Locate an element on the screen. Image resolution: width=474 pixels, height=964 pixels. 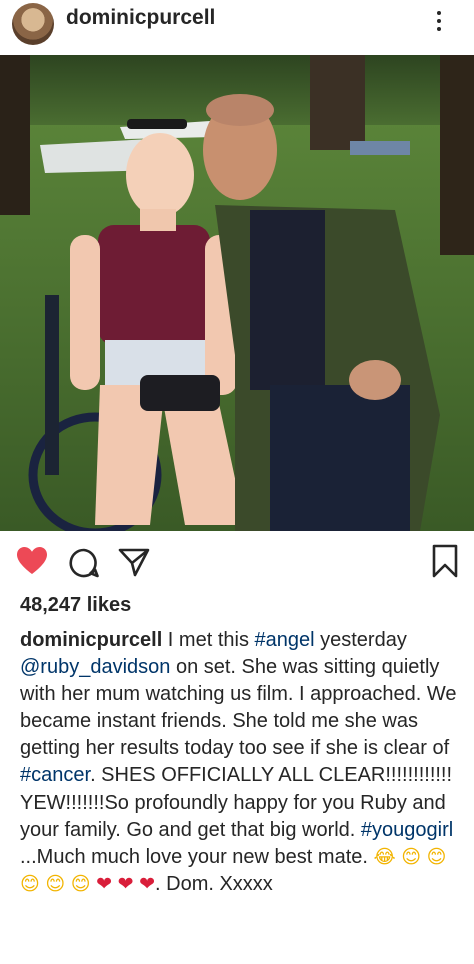
more-options-icon is located at coordinates (439, 21).